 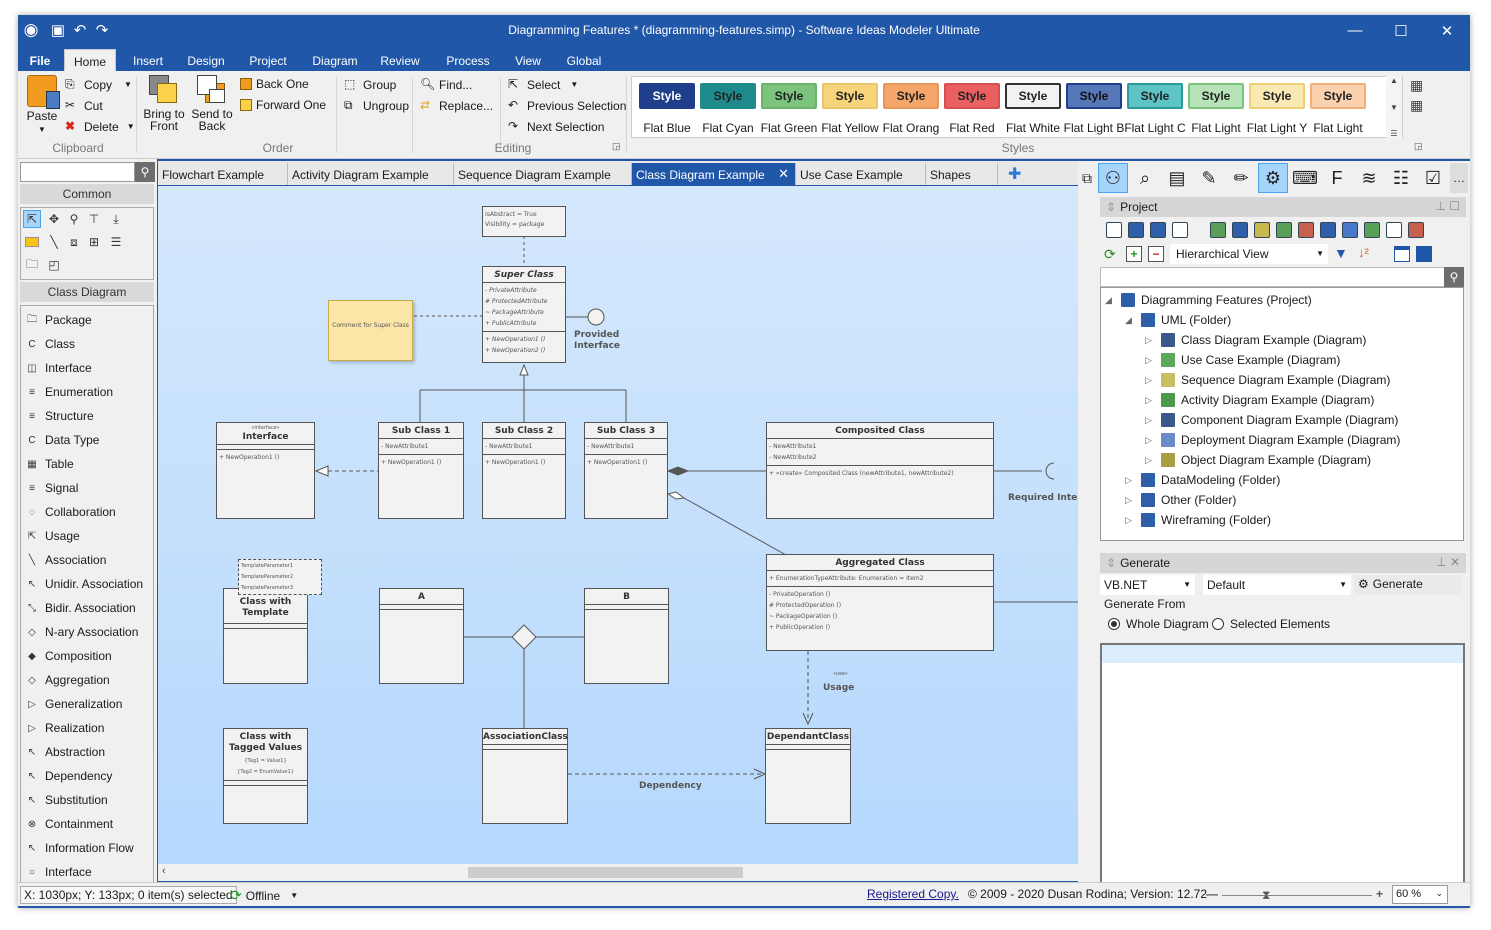 I want to click on toolbox-item-unidir-association: ↖ Unidir. Association, so click(x=84, y=584).